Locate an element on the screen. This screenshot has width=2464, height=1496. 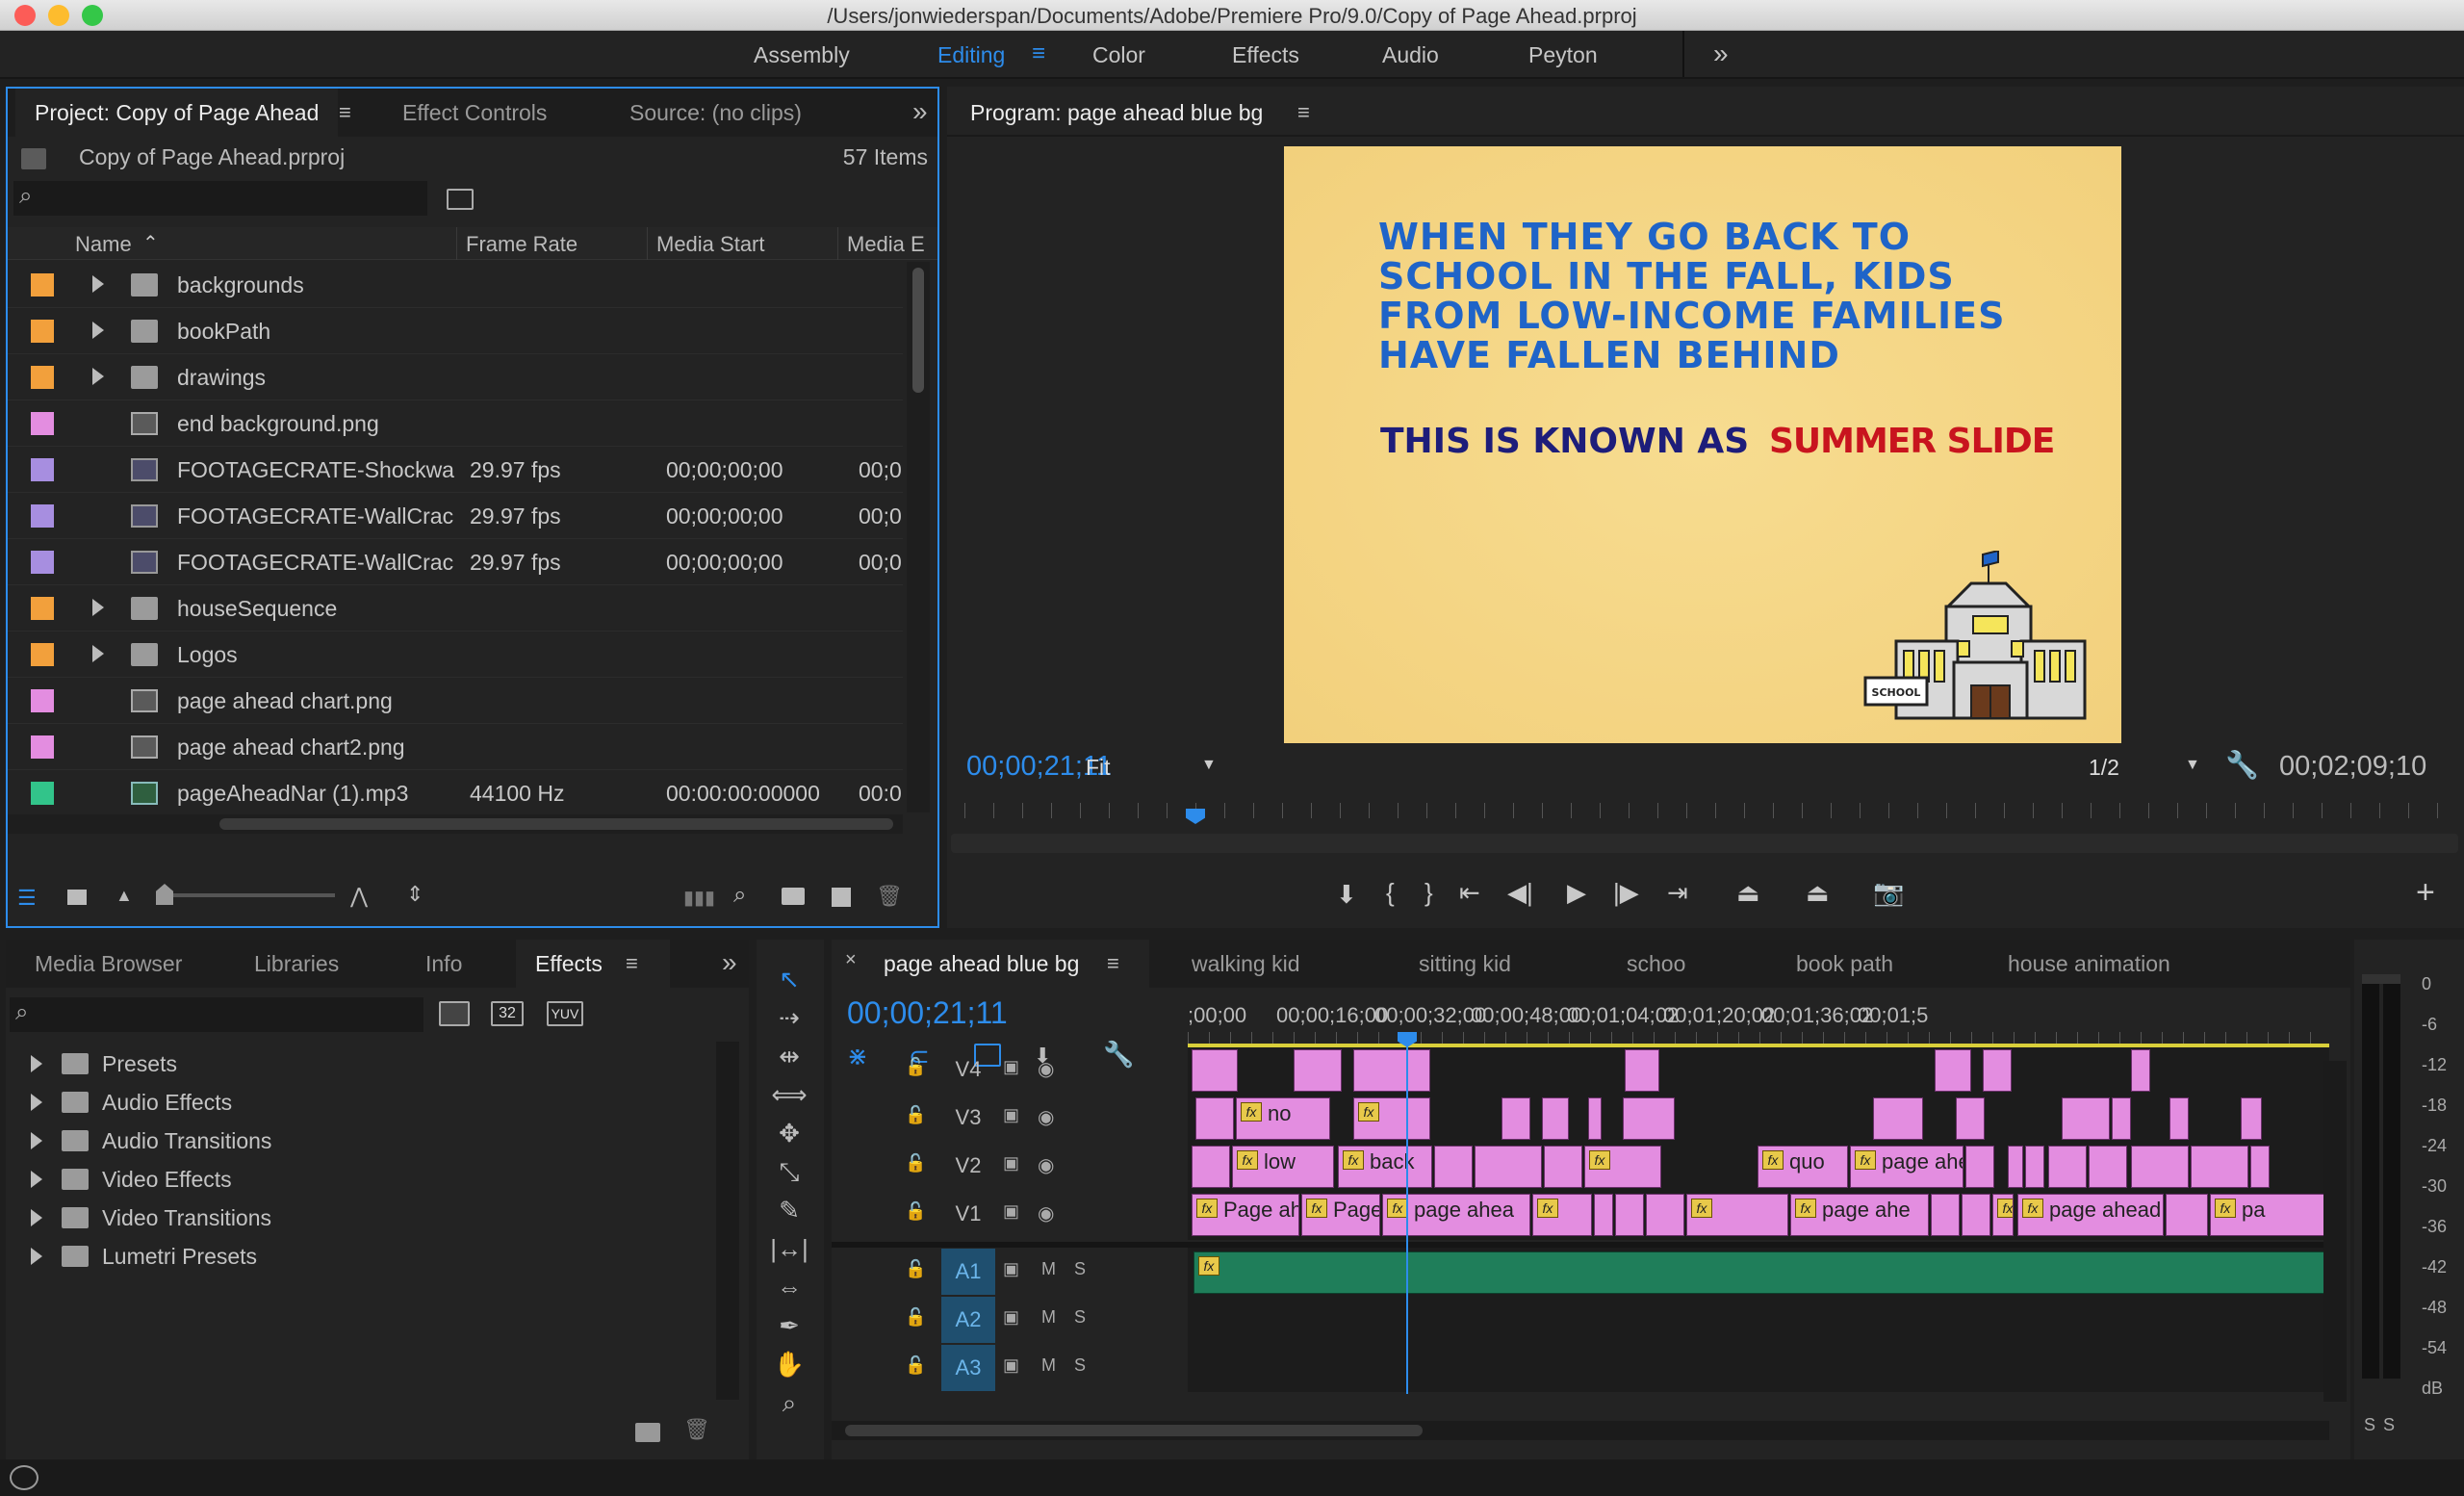
workspace-assembly: Assembly is located at coordinates (802, 55).